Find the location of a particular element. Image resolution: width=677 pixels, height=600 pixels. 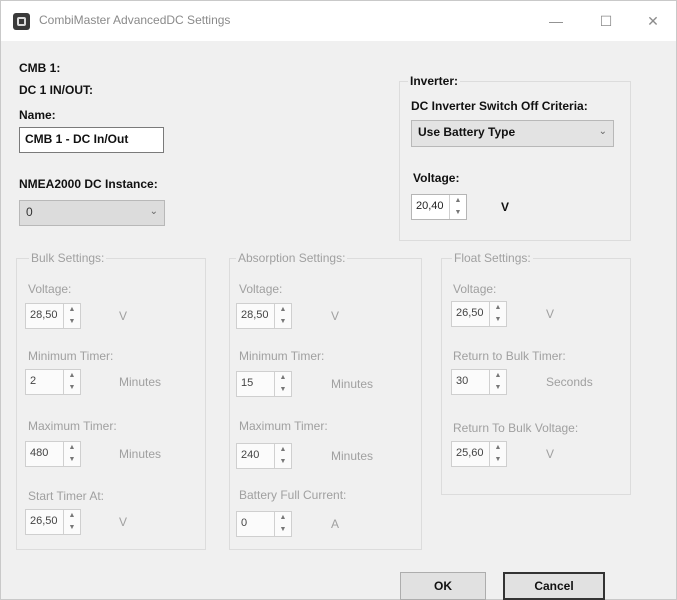

battery-full-current-stepper: 0 ▲ ▼ is located at coordinates (264, 524).